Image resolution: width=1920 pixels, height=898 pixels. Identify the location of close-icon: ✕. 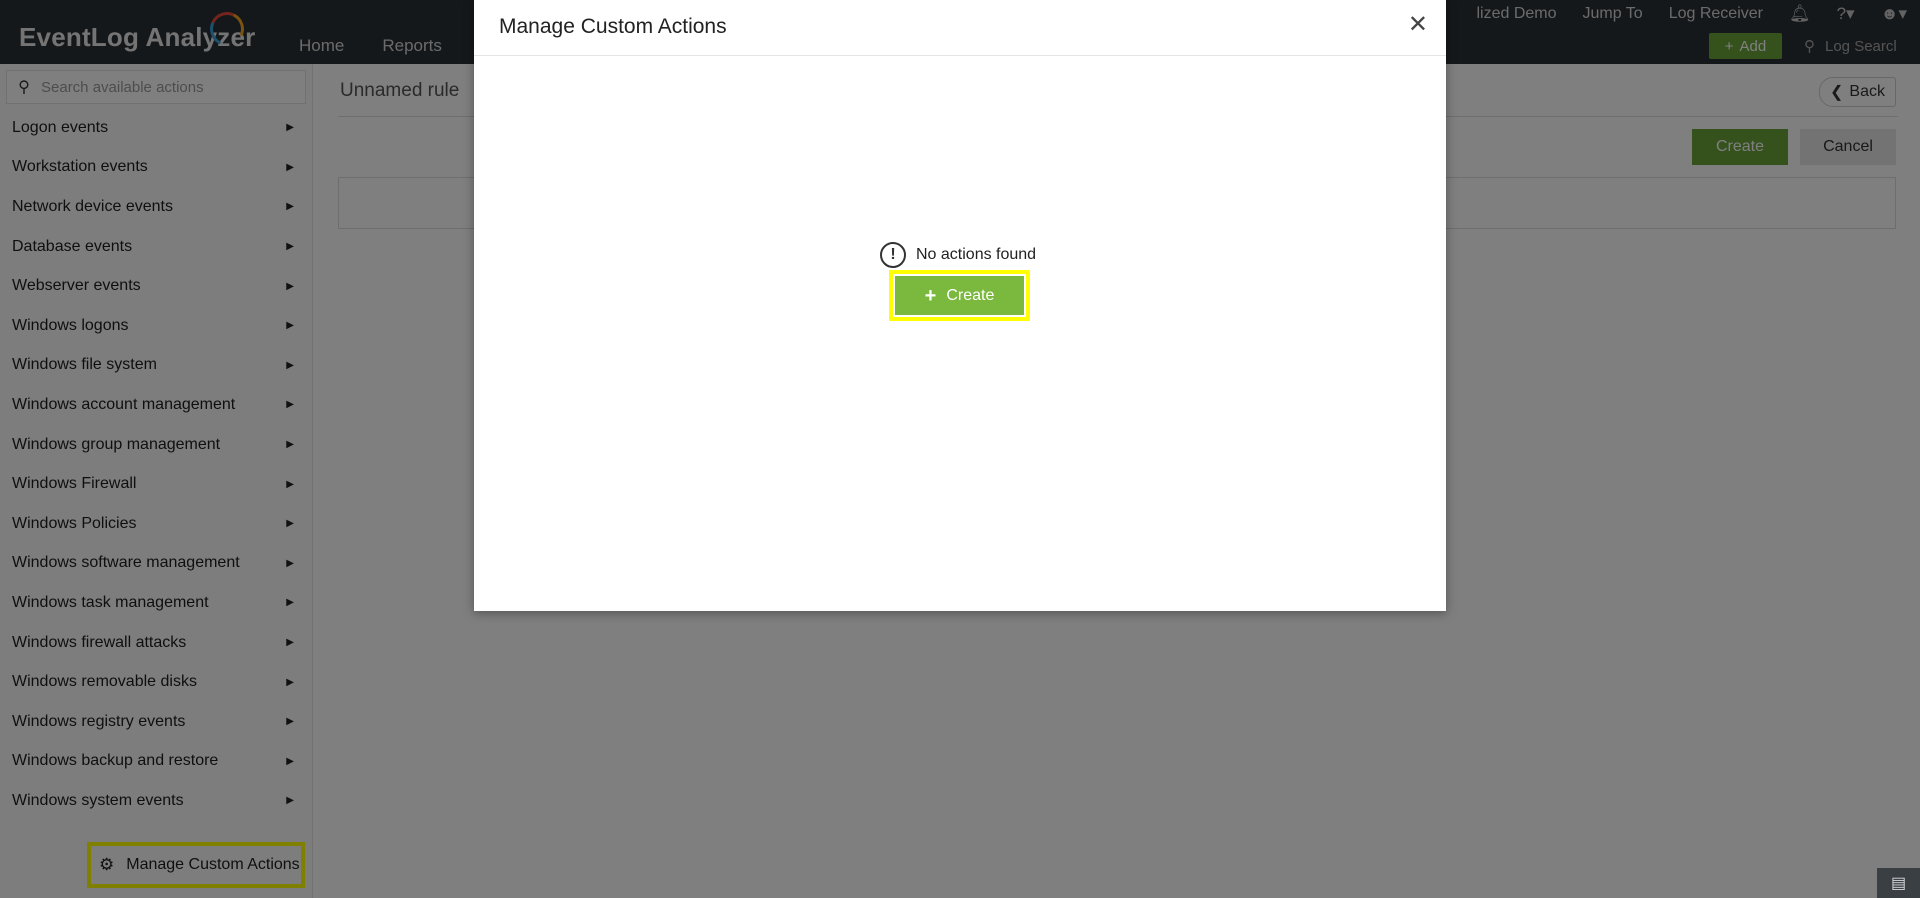
(1418, 25).